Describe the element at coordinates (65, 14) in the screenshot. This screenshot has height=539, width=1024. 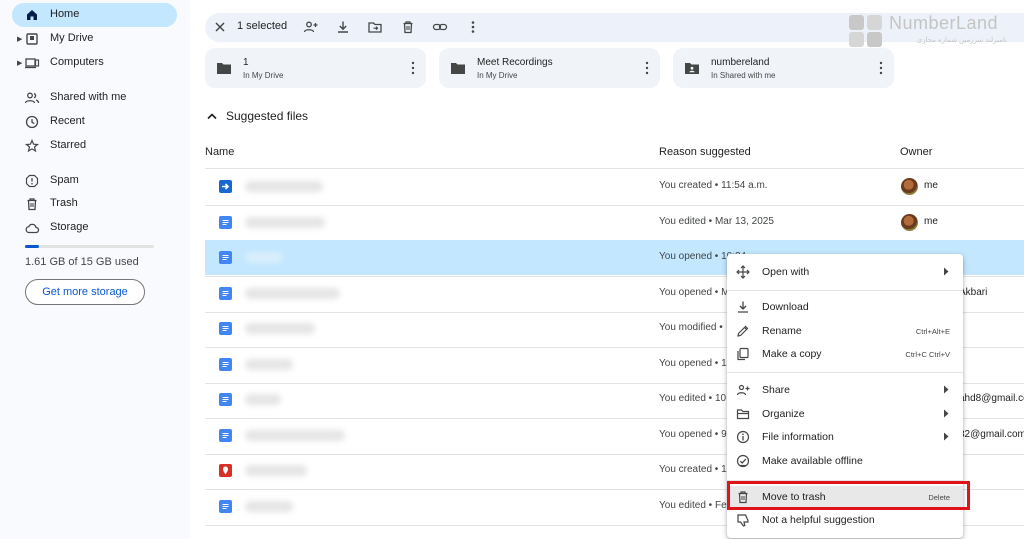
I see `sidebar-item-label: Home` at that location.